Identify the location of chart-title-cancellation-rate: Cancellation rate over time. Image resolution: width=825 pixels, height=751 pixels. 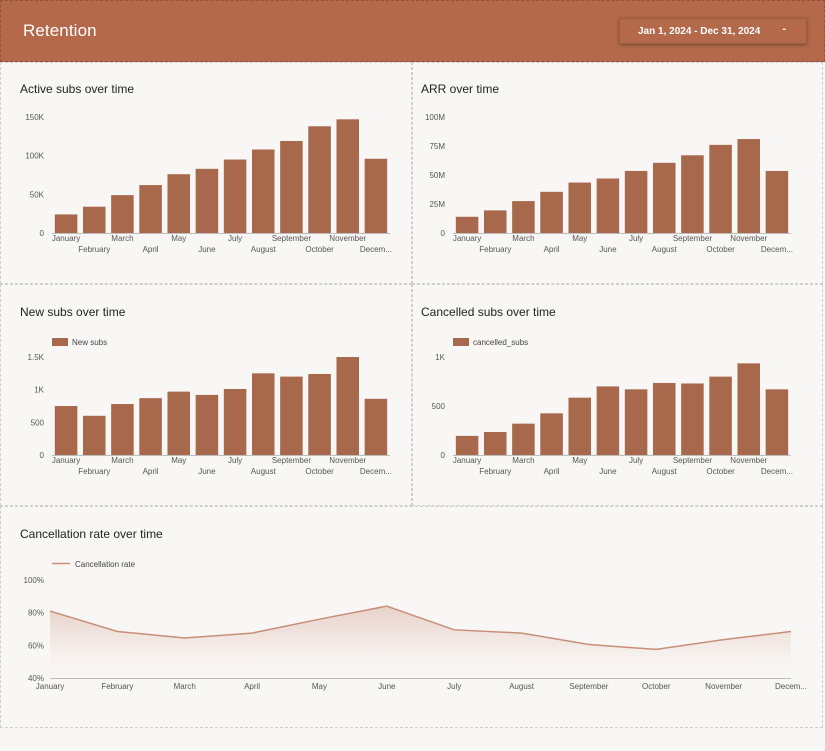
(91, 534).